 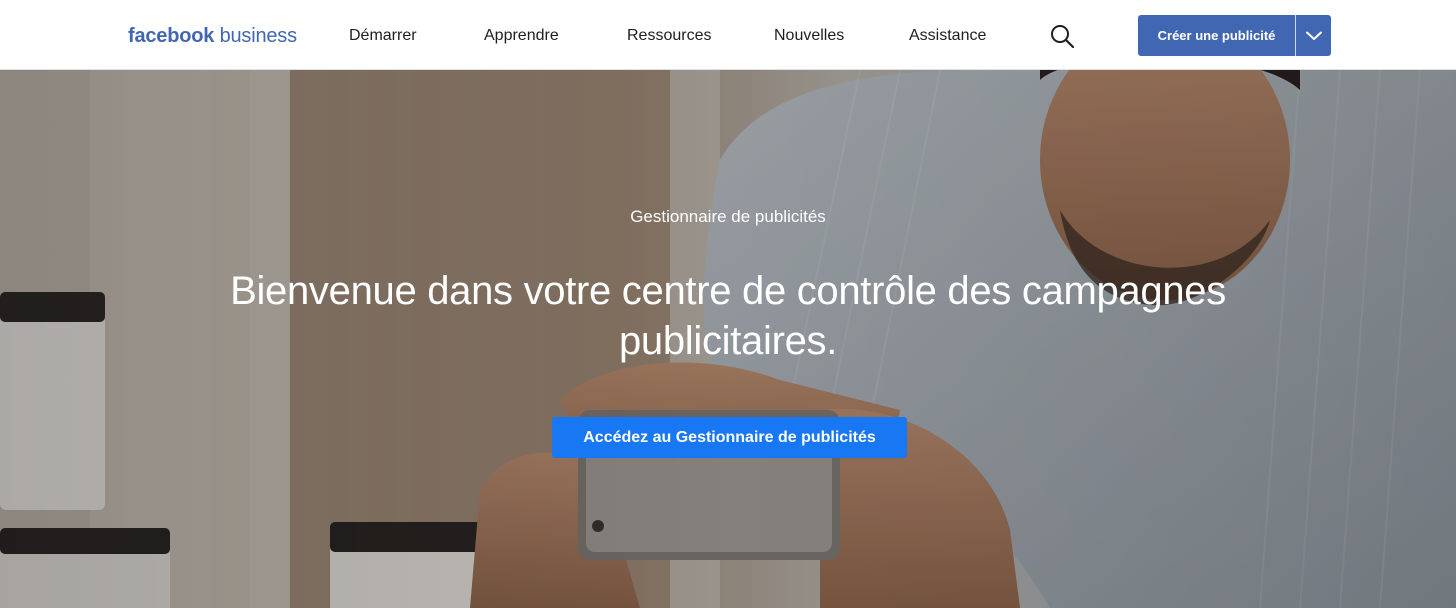 What do you see at coordinates (258, 36) in the screenshot?
I see `logo-product-text: business` at bounding box center [258, 36].